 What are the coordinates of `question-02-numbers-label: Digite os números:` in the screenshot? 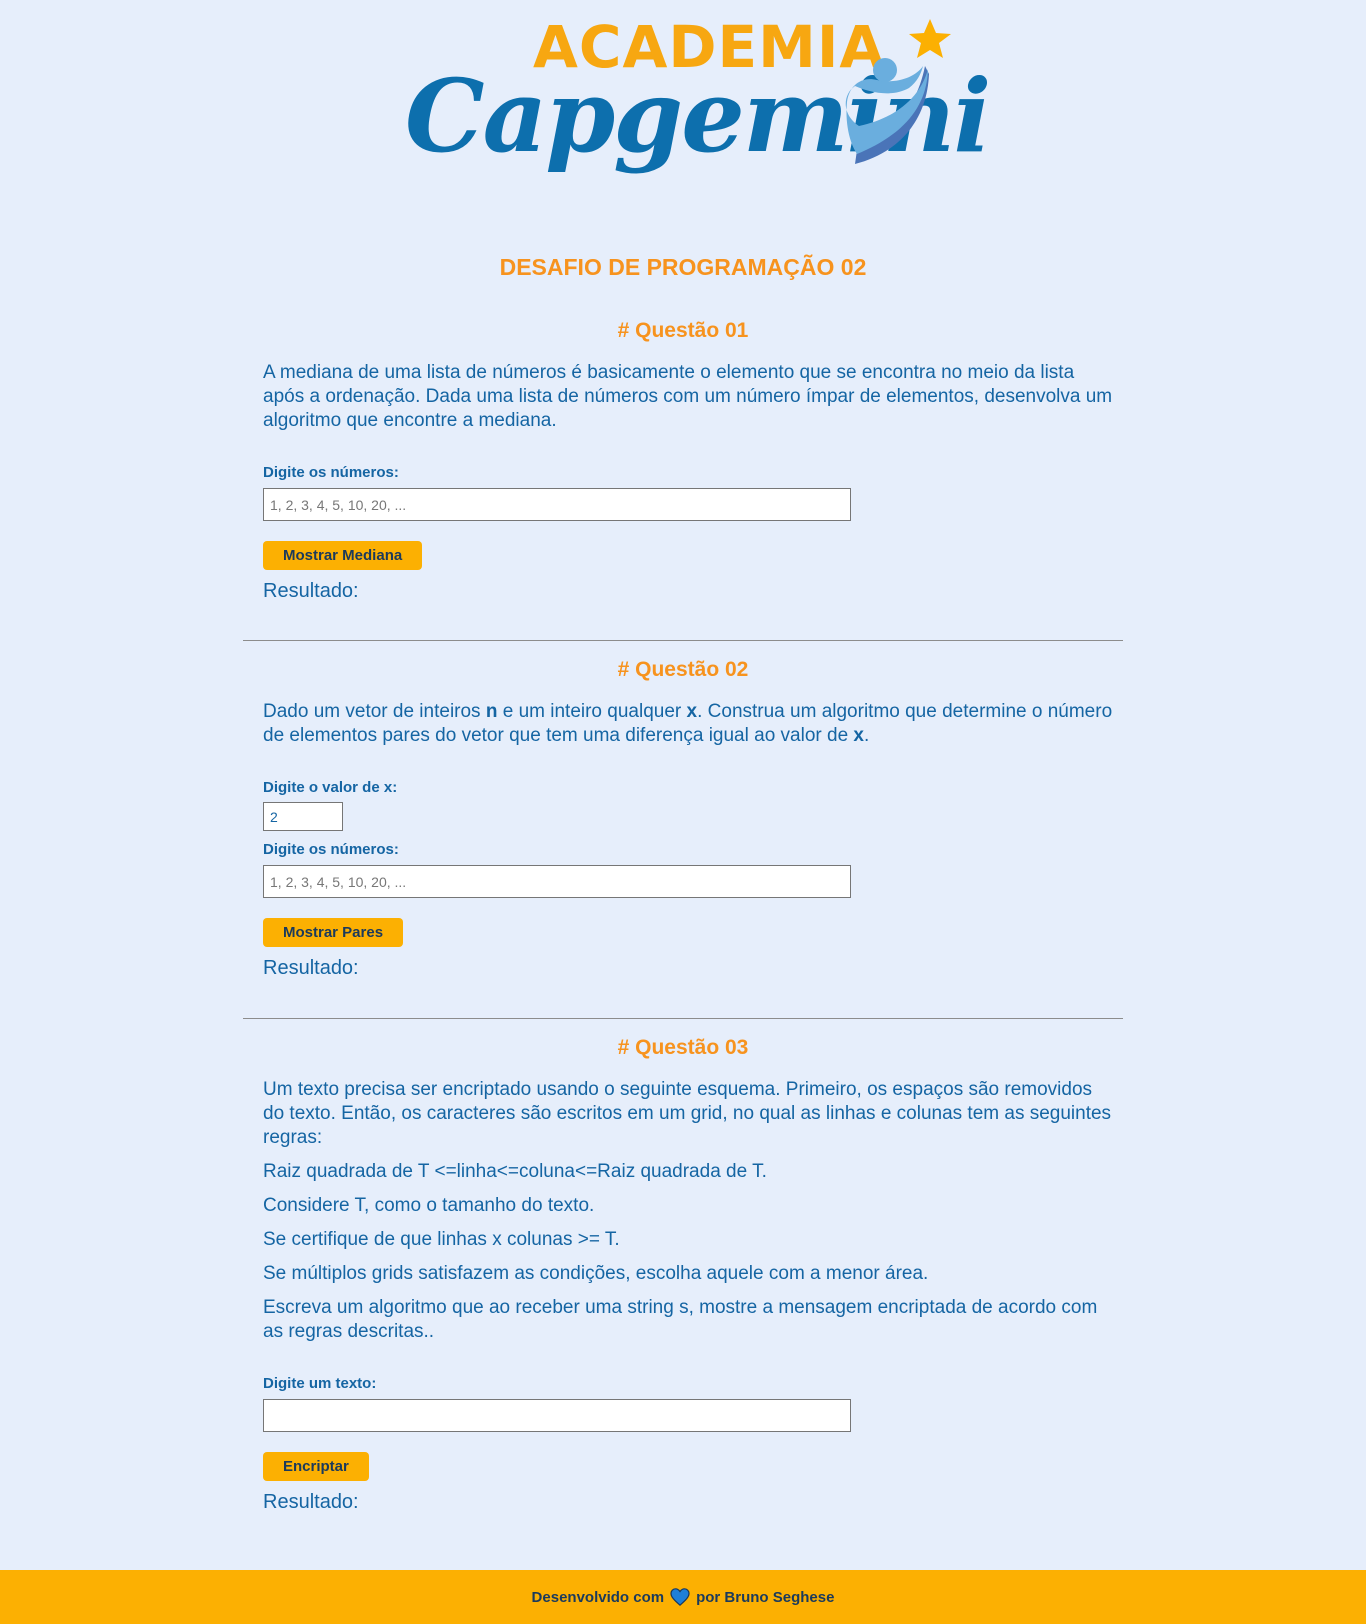 It's located at (331, 849).